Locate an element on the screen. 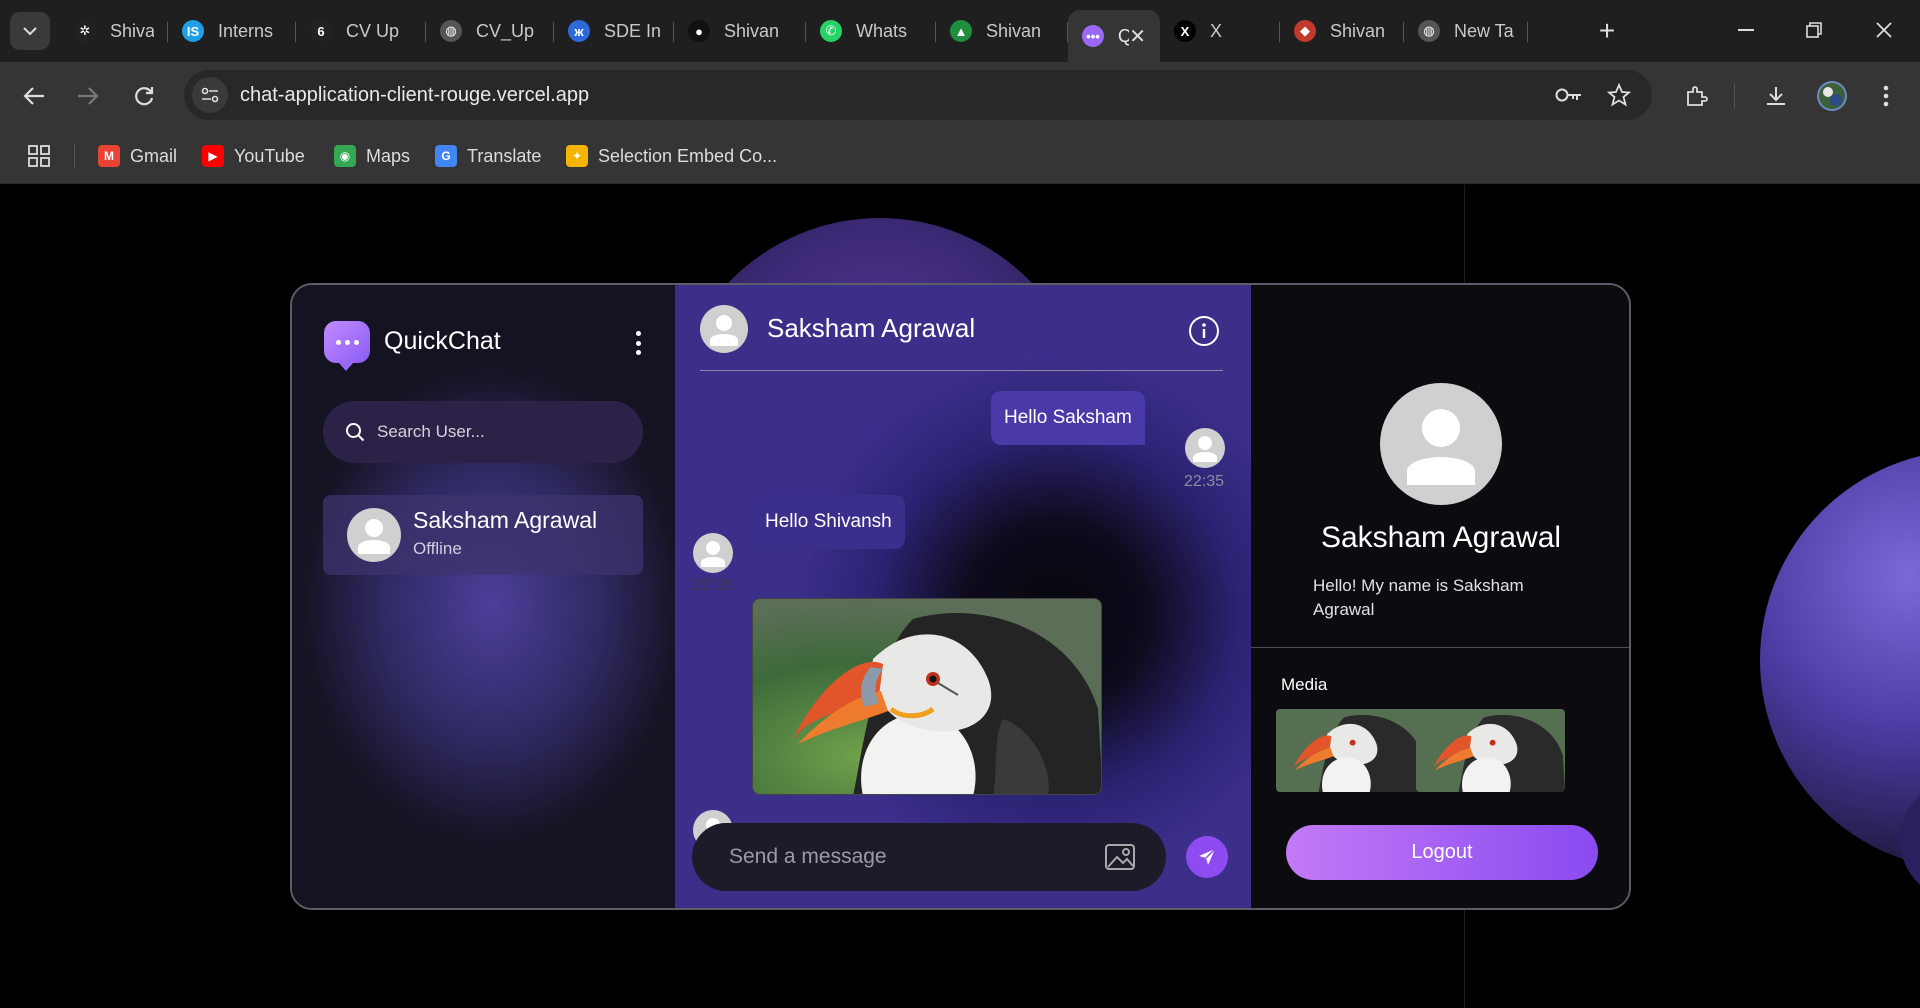 The image size is (1920, 1008). search-input is located at coordinates (497, 432).